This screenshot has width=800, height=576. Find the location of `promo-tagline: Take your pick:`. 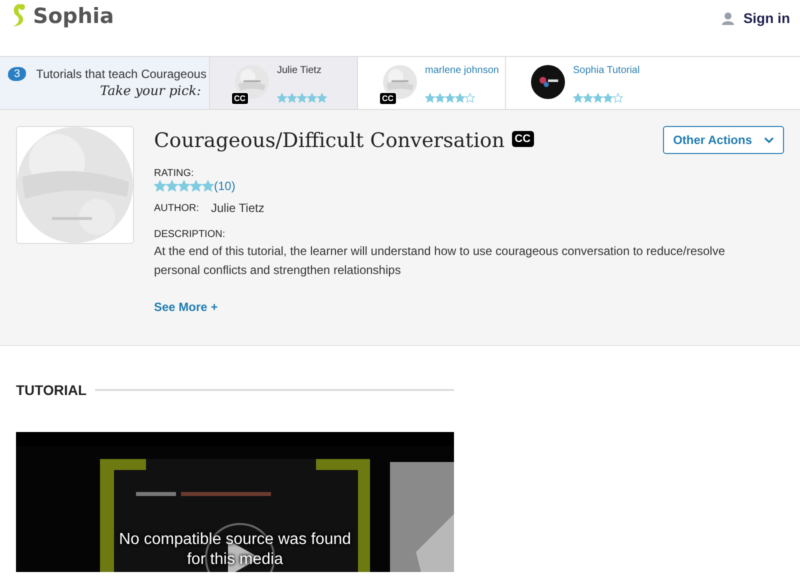

promo-tagline: Take your pick: is located at coordinates (150, 91).